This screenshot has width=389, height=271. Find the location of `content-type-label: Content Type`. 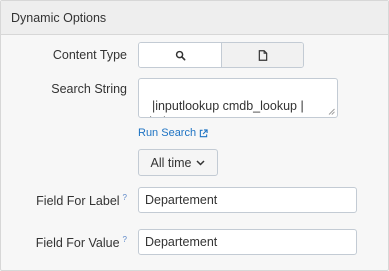

content-type-label: Content Type is located at coordinates (89, 55).